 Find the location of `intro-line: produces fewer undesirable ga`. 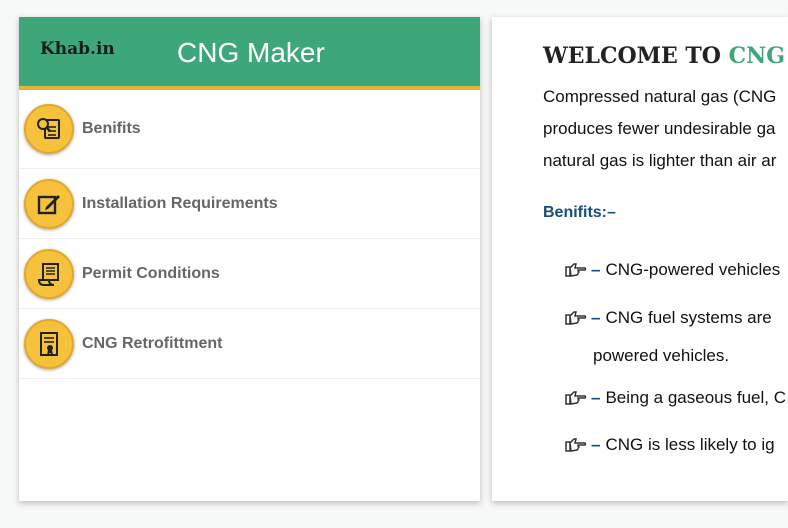

intro-line: produces fewer undesirable ga is located at coordinates (659, 128).